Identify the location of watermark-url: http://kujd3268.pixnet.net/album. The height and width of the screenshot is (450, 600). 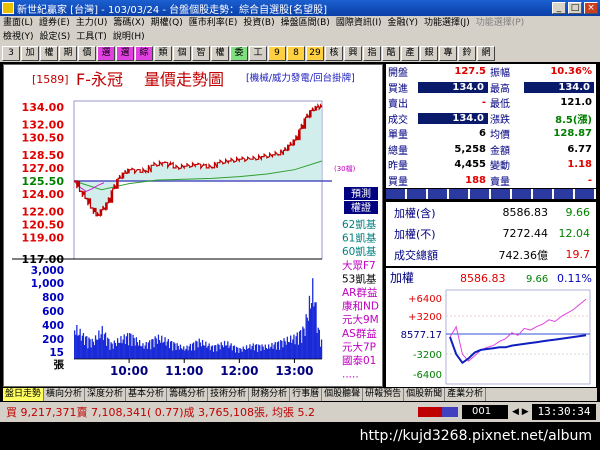
(300, 436).